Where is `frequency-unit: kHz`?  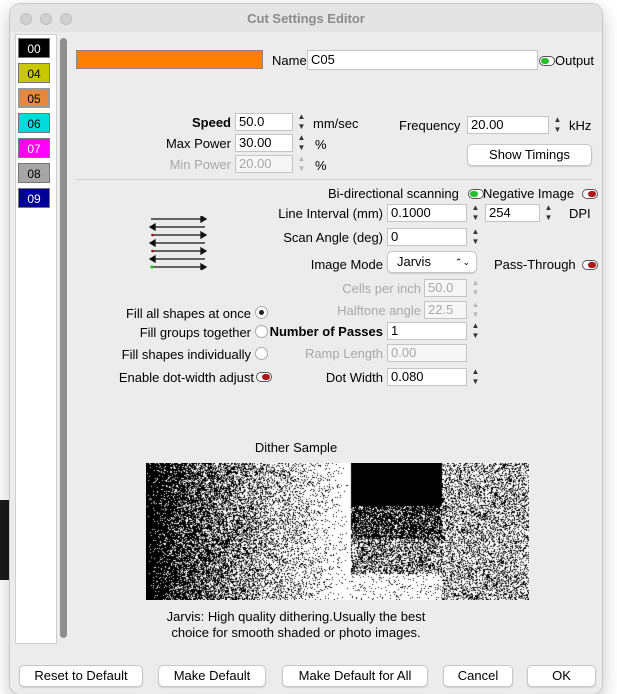 frequency-unit: kHz is located at coordinates (580, 125).